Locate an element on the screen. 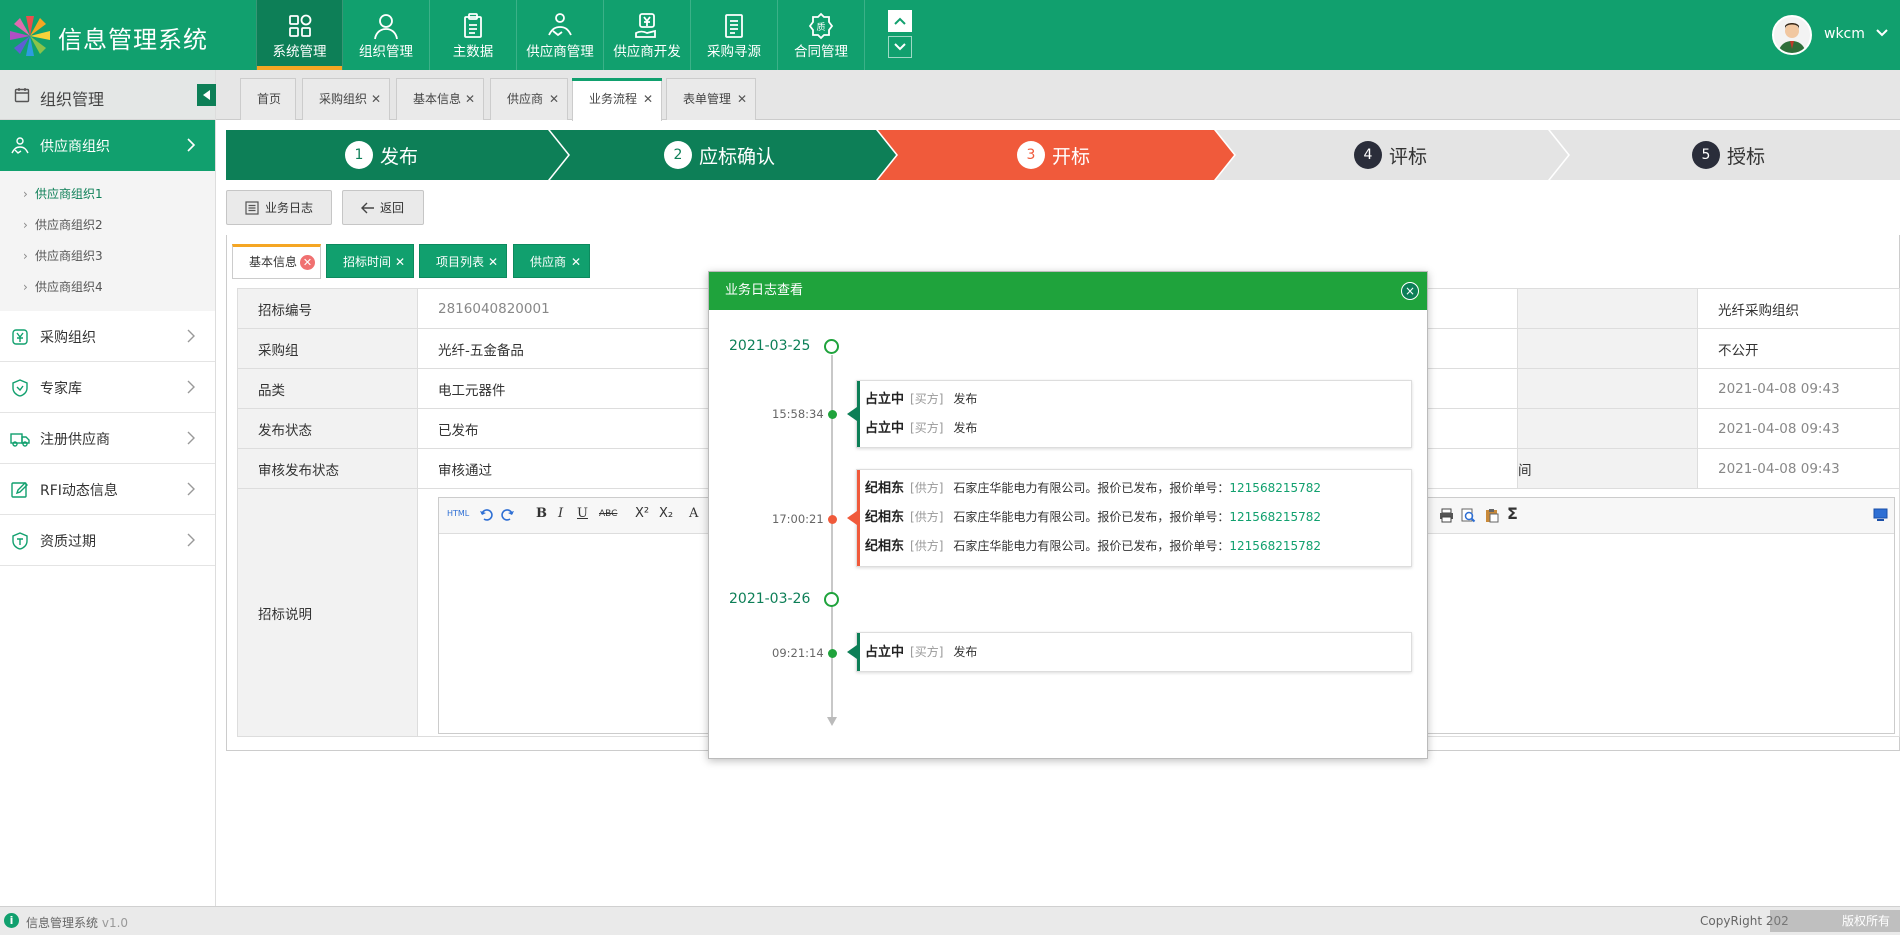 The width and height of the screenshot is (1900, 935). nav-label: 主数据 is located at coordinates (473, 52).